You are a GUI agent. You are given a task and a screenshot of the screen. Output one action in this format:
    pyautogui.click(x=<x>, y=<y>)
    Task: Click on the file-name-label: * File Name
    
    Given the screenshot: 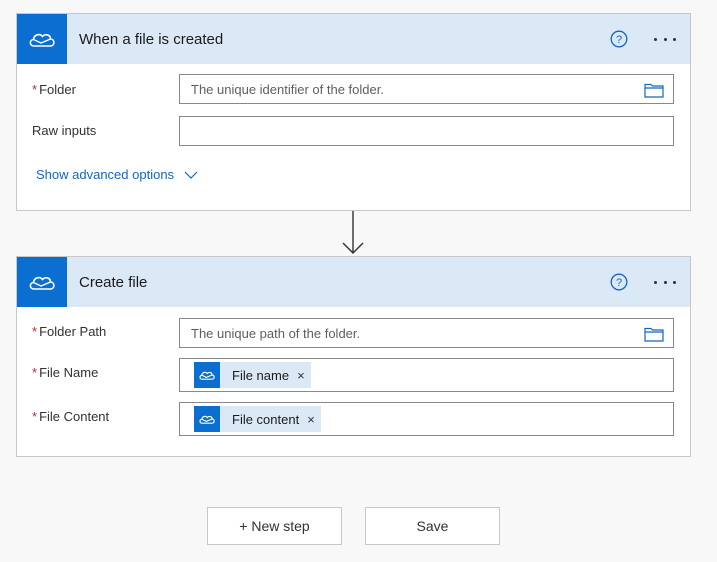 What is the action you would take?
    pyautogui.click(x=65, y=372)
    